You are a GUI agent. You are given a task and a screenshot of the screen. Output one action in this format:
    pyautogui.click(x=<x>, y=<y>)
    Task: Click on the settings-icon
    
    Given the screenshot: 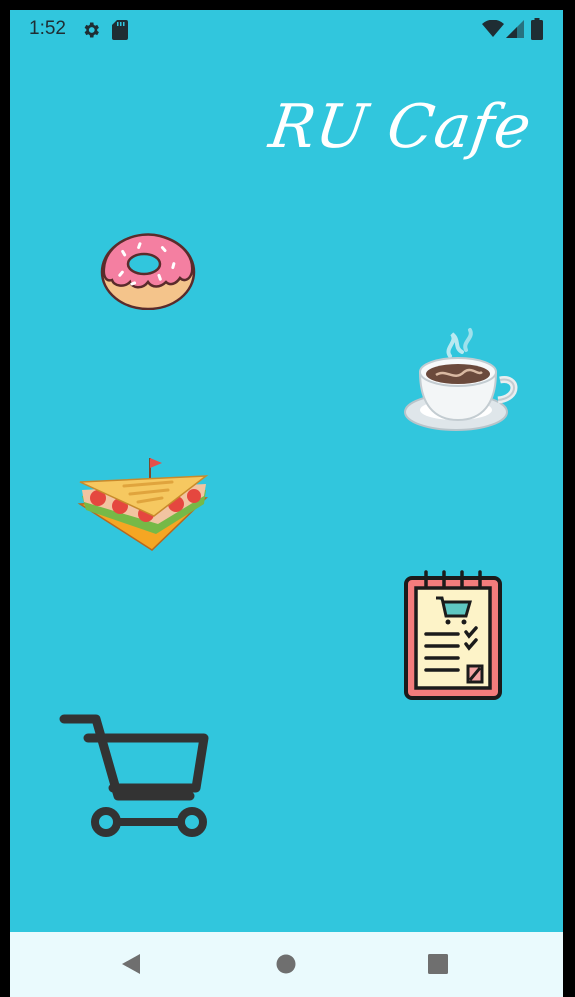 What is the action you would take?
    pyautogui.click(x=91, y=30)
    